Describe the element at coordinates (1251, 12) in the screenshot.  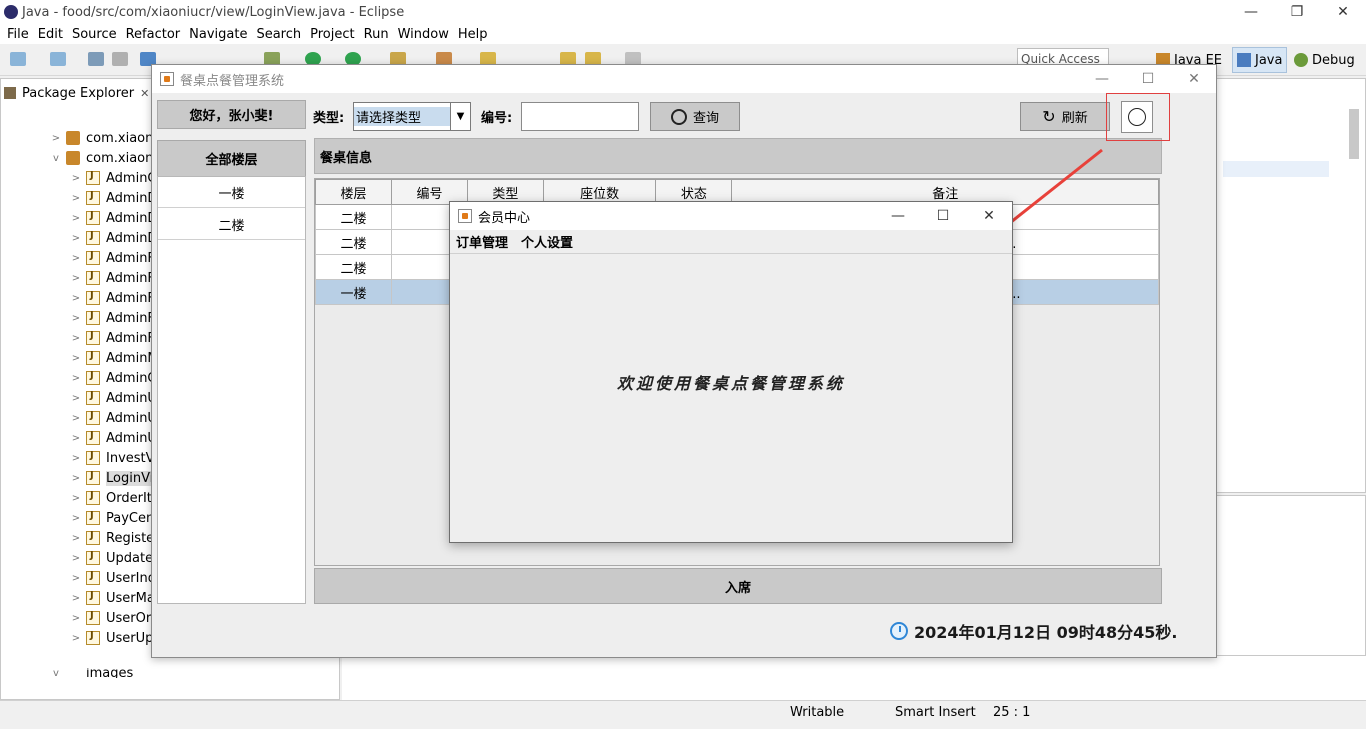
I see `minimize-icon: —` at that location.